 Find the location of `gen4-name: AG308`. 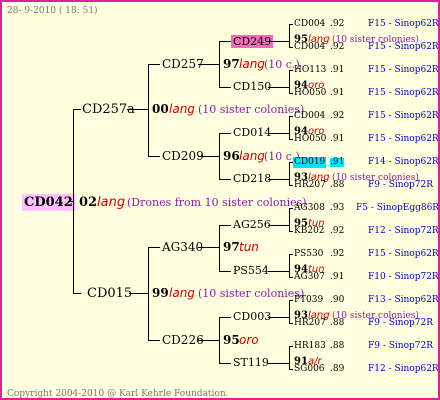

gen4-name: AG308 is located at coordinates (309, 208).